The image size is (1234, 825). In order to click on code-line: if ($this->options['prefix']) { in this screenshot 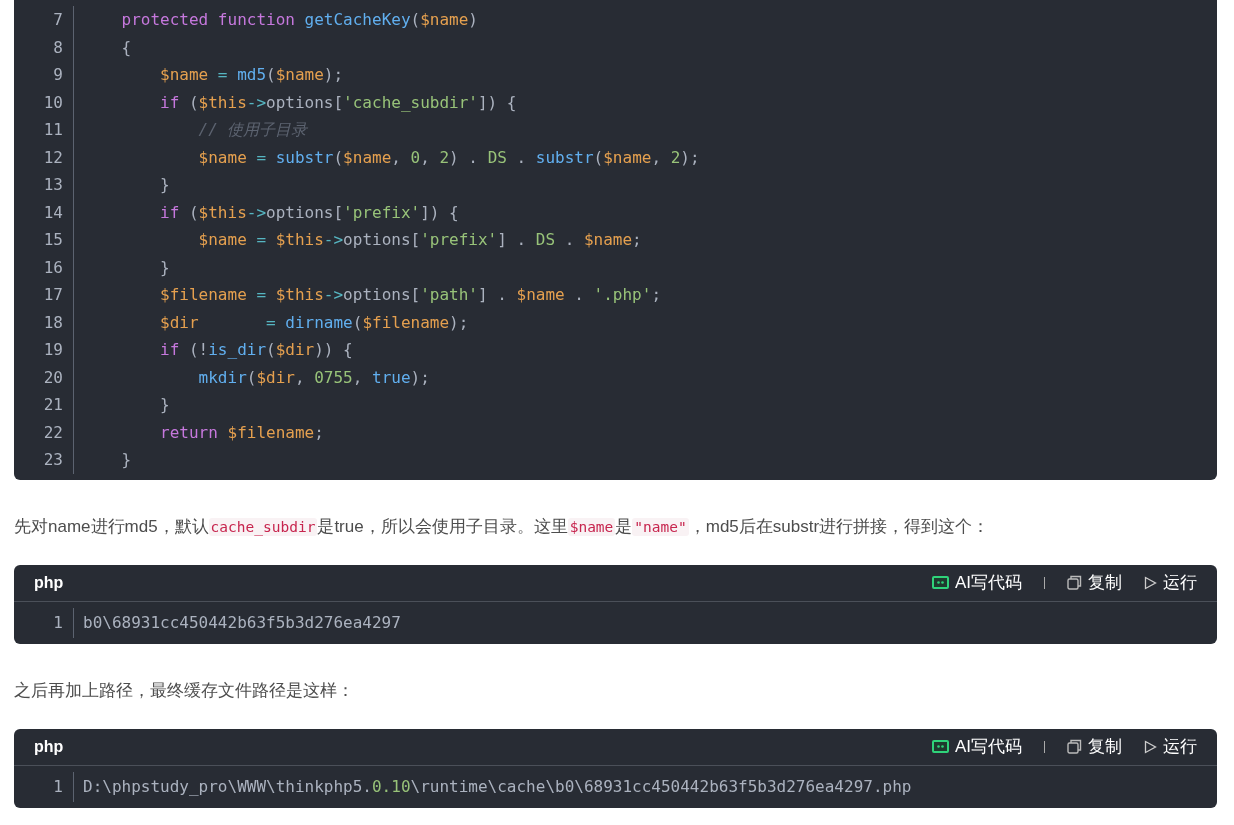, I will do `click(309, 212)`.